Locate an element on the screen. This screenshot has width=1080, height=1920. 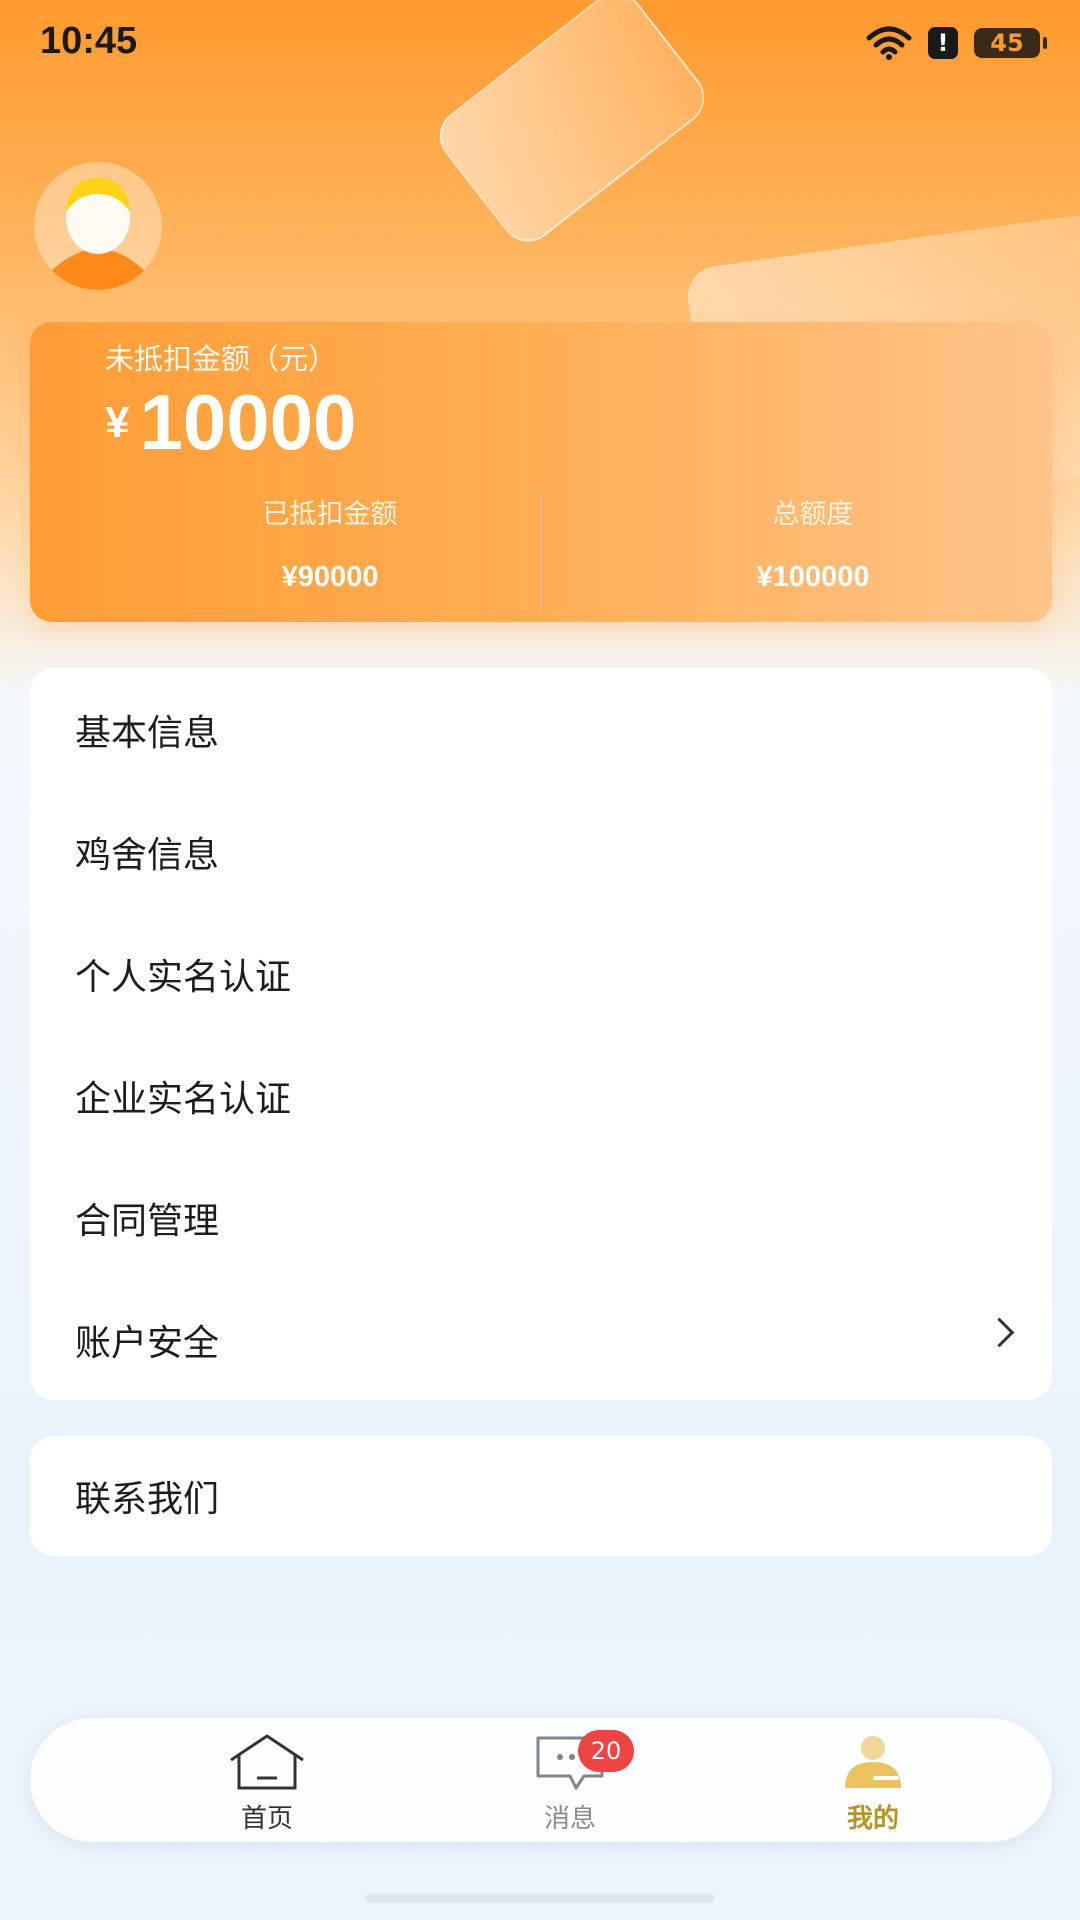
deducted-value: ¥90000 is located at coordinates (330, 577).